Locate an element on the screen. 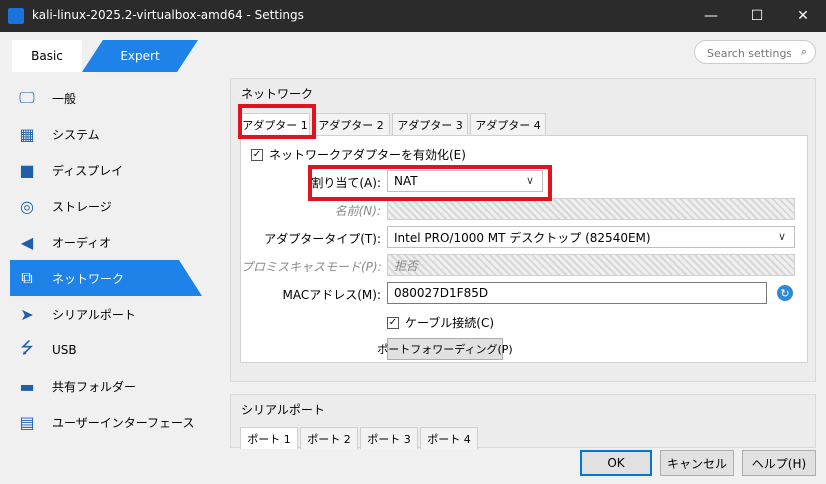 Image resolution: width=826 pixels, height=484 pixels. sidebar-item-label: ストレージ is located at coordinates (82, 206).